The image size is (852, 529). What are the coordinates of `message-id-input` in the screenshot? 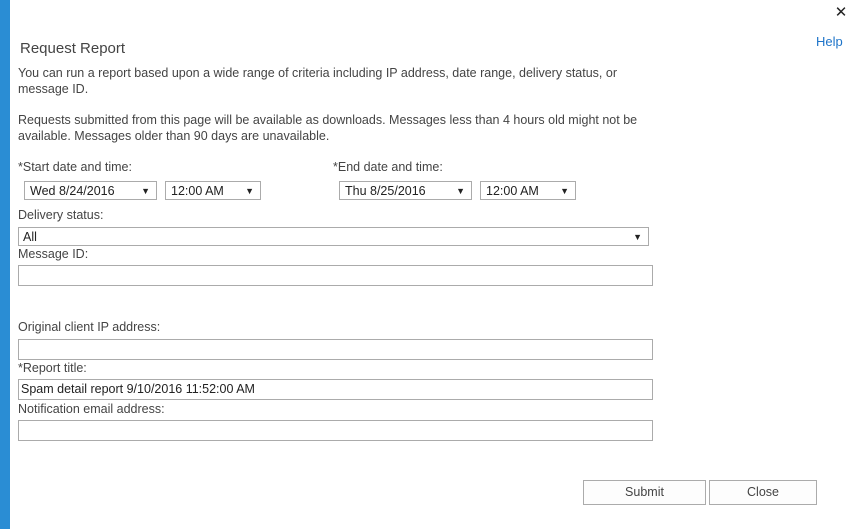 It's located at (335, 275).